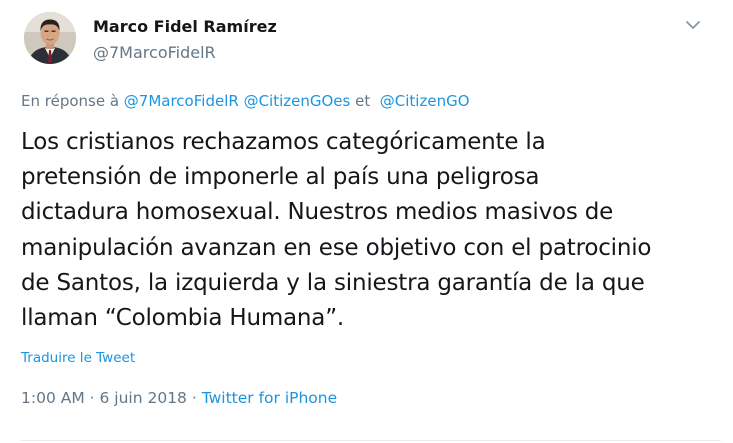 The width and height of the screenshot is (733, 443). Describe the element at coordinates (181, 101) in the screenshot. I see `reply-mention-7marcofidelr: @7MarcoFidelR` at that location.